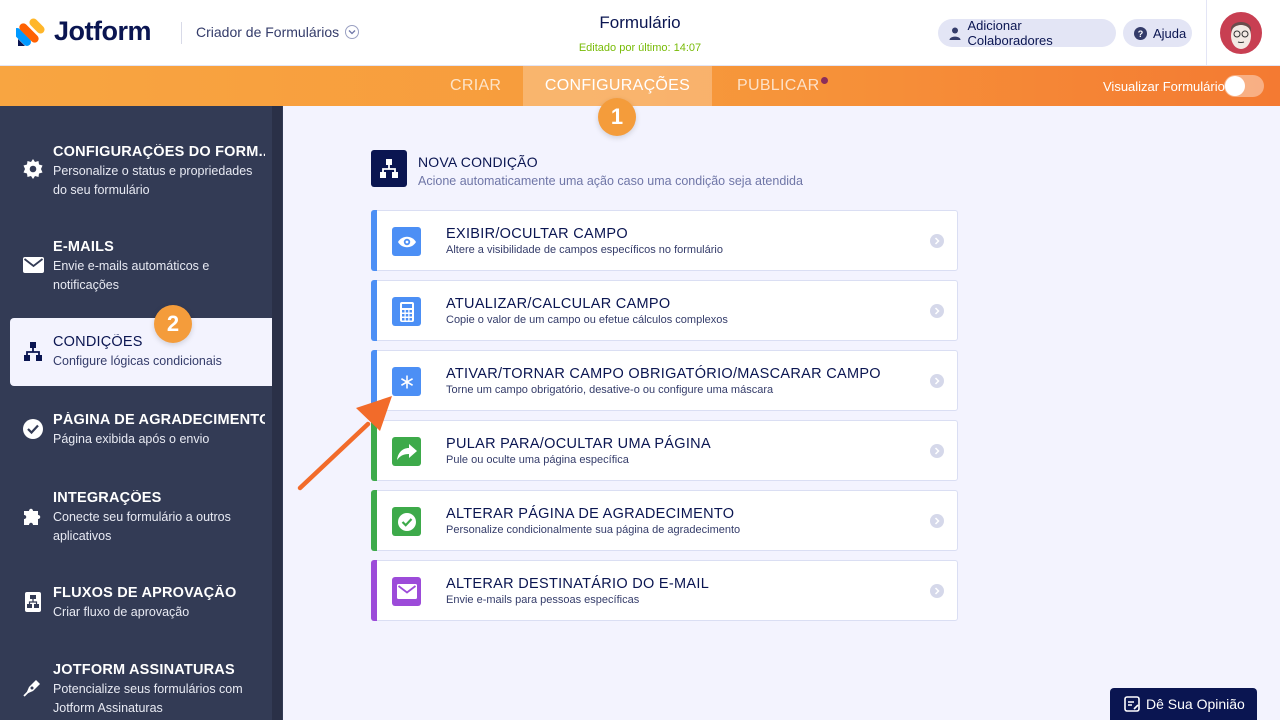  What do you see at coordinates (344, 443) in the screenshot?
I see `annotation-arrow` at bounding box center [344, 443].